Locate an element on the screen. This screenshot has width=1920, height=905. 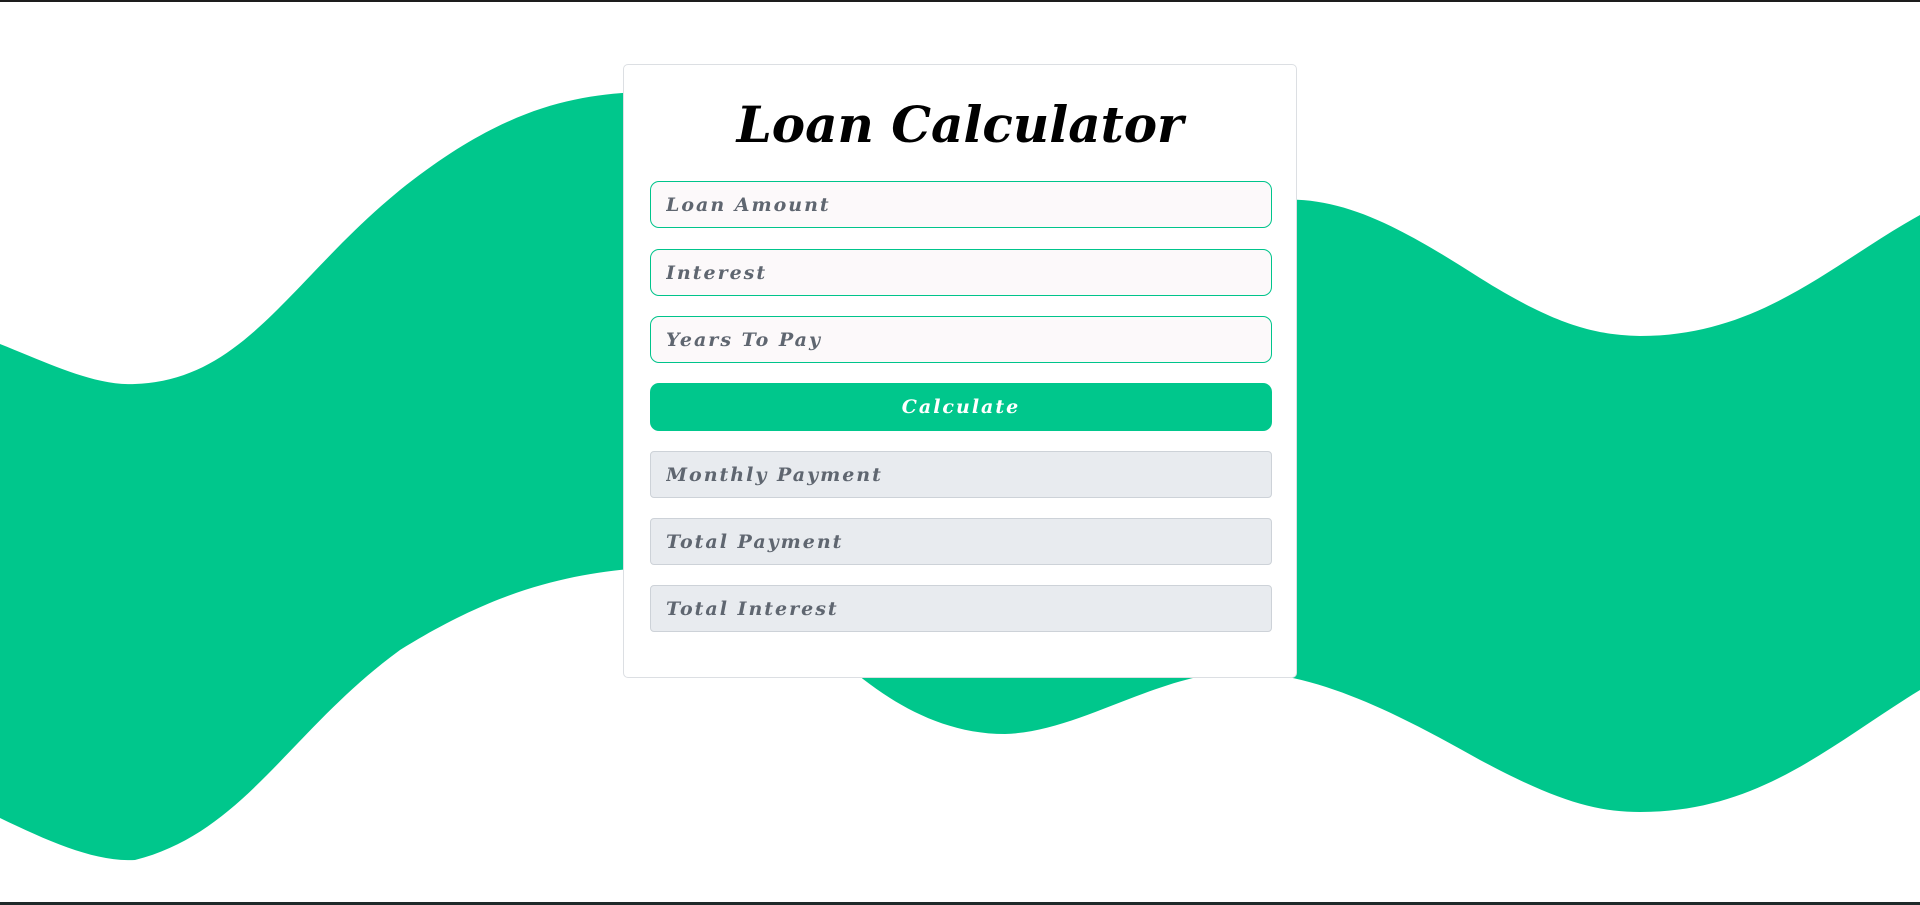
loan-amount-input is located at coordinates (961, 204).